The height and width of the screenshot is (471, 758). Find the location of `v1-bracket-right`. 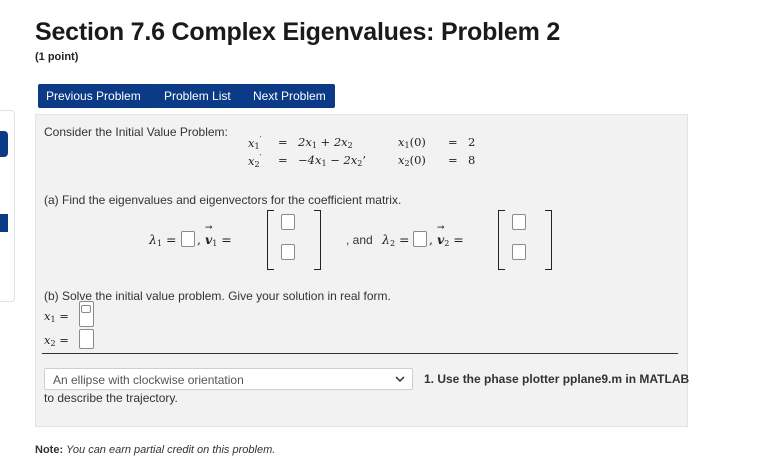

v1-bracket-right is located at coordinates (317, 240).